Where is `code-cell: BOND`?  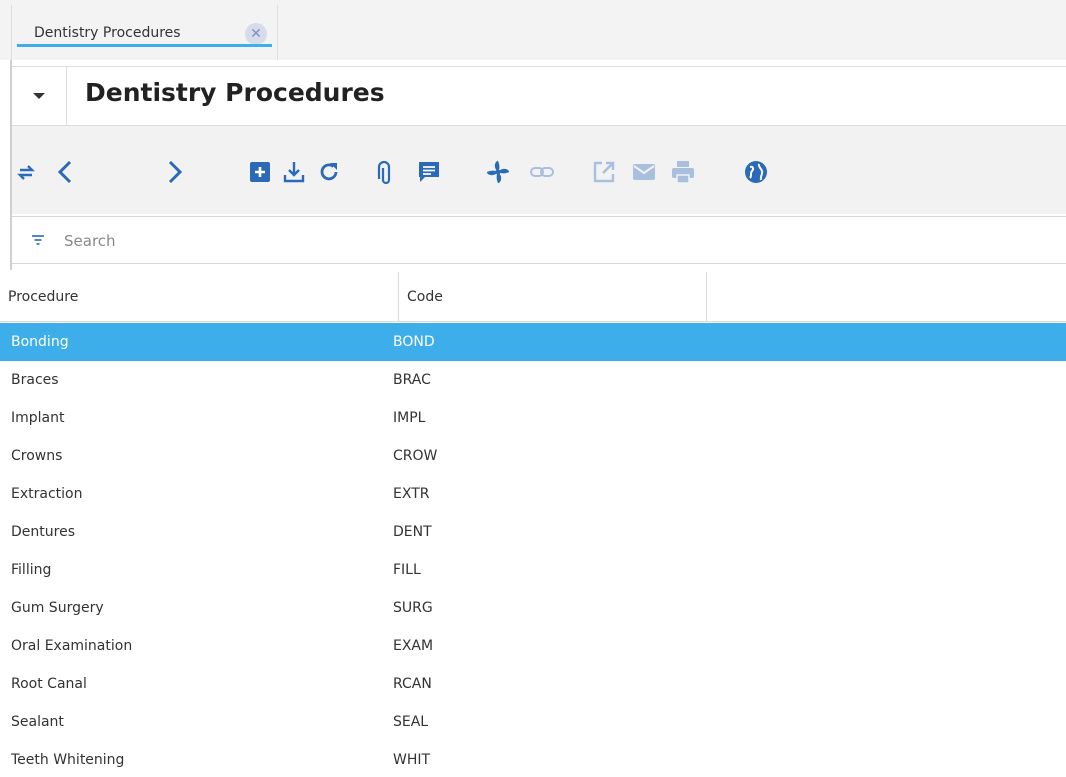
code-cell: BOND is located at coordinates (414, 342).